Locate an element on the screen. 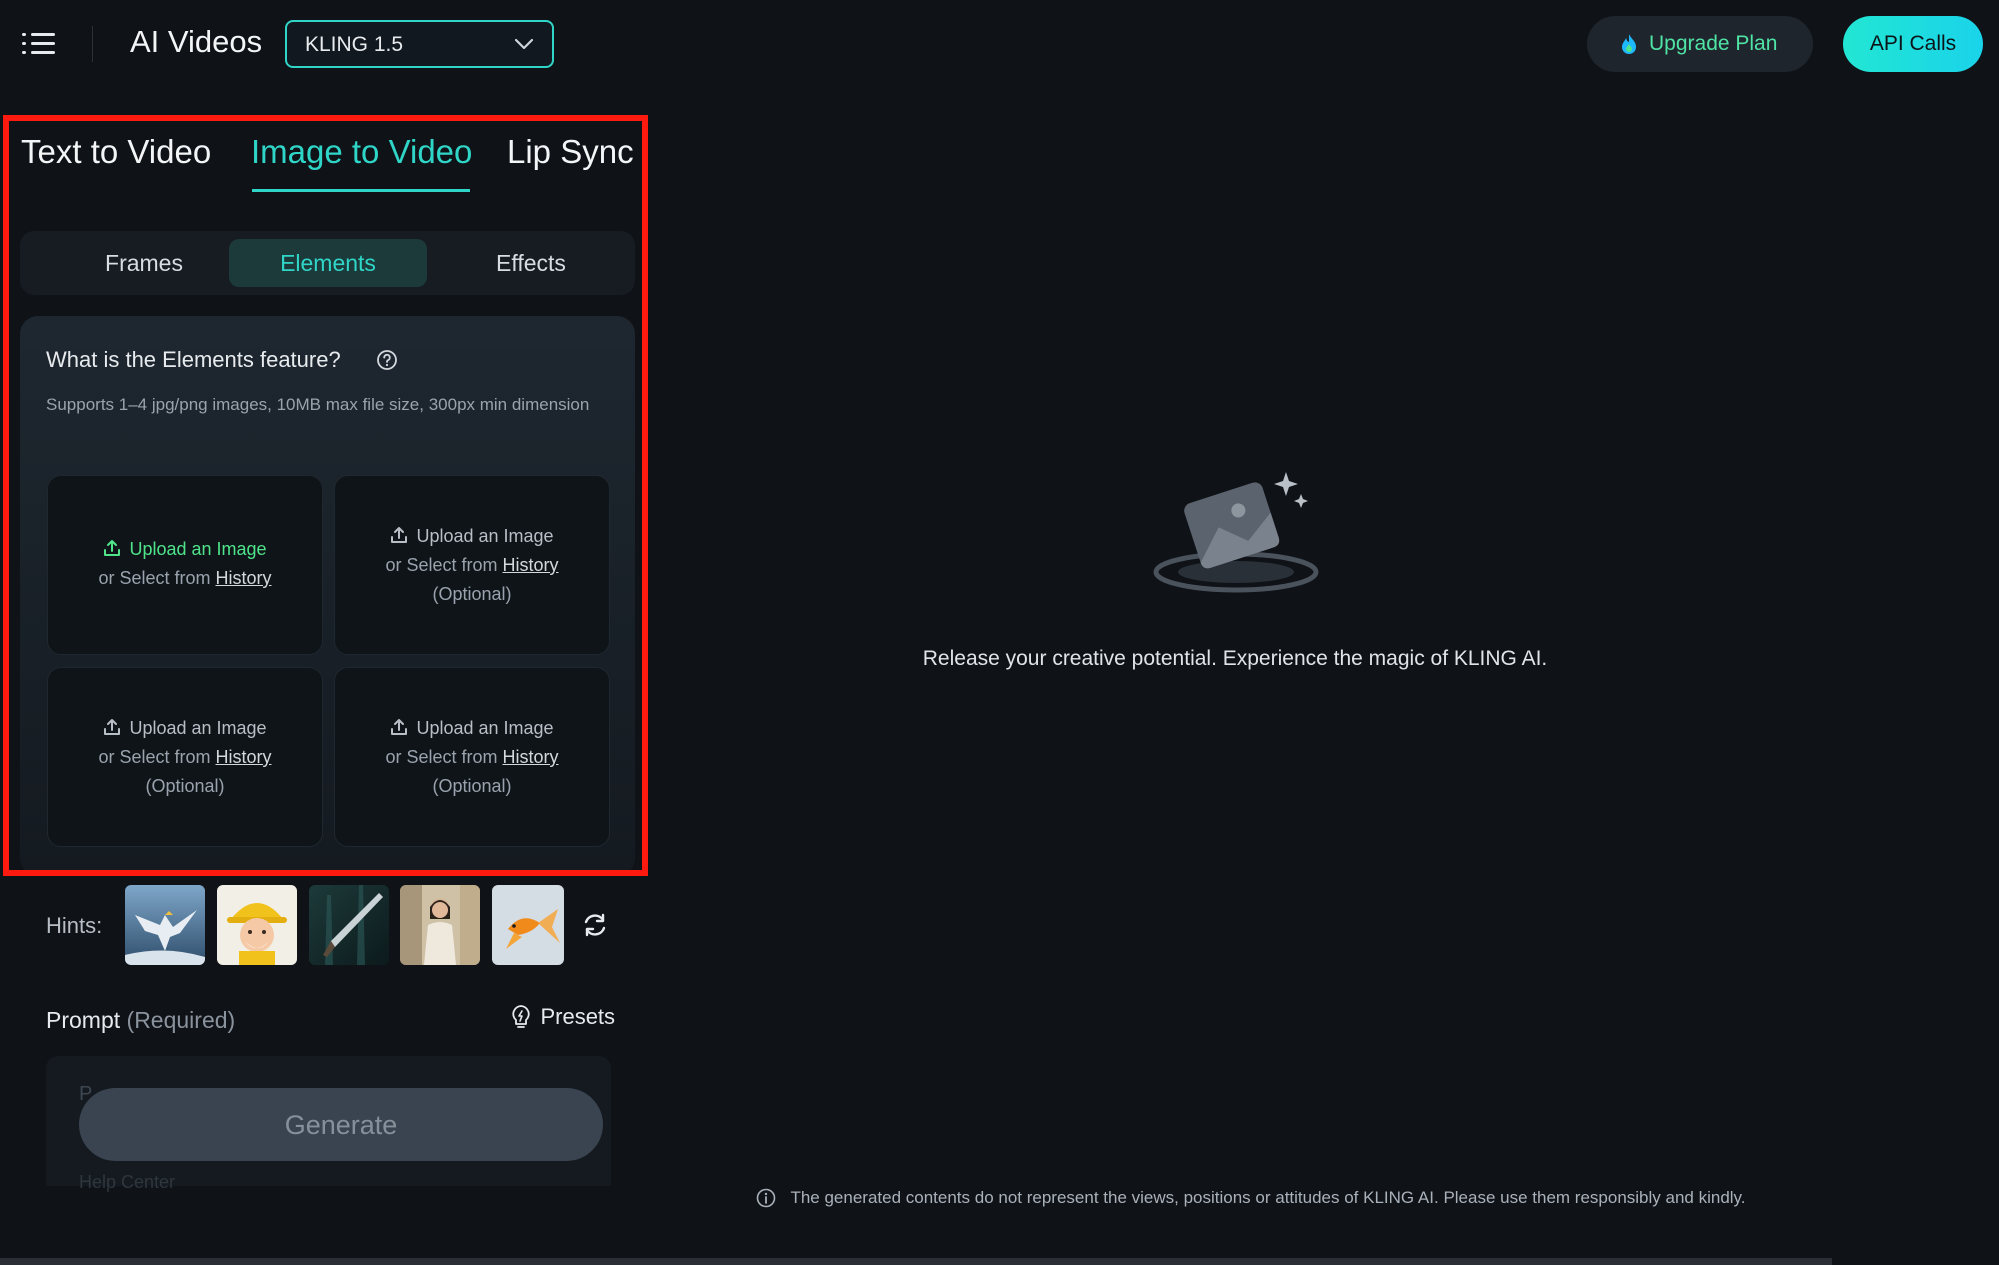 Image resolution: width=1999 pixels, height=1265 pixels. generate-label: Generate is located at coordinates (341, 1125).